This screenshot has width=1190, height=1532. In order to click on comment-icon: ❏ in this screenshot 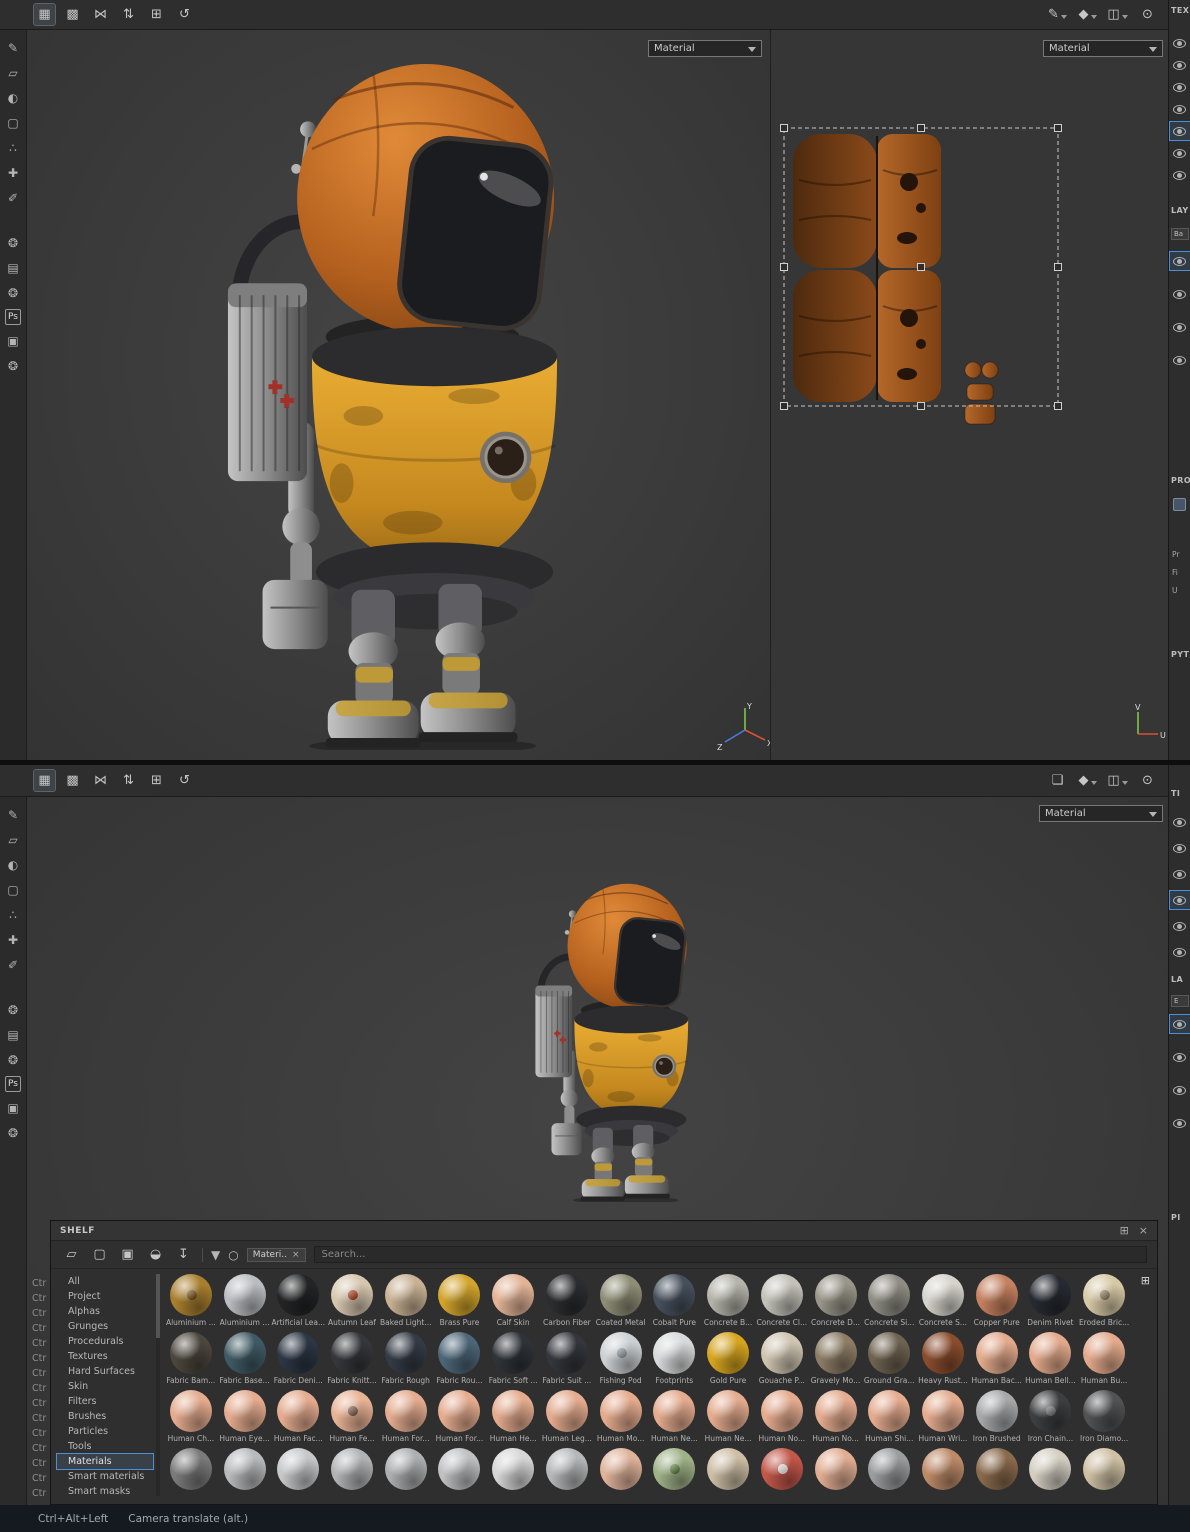, I will do `click(1057, 780)`.